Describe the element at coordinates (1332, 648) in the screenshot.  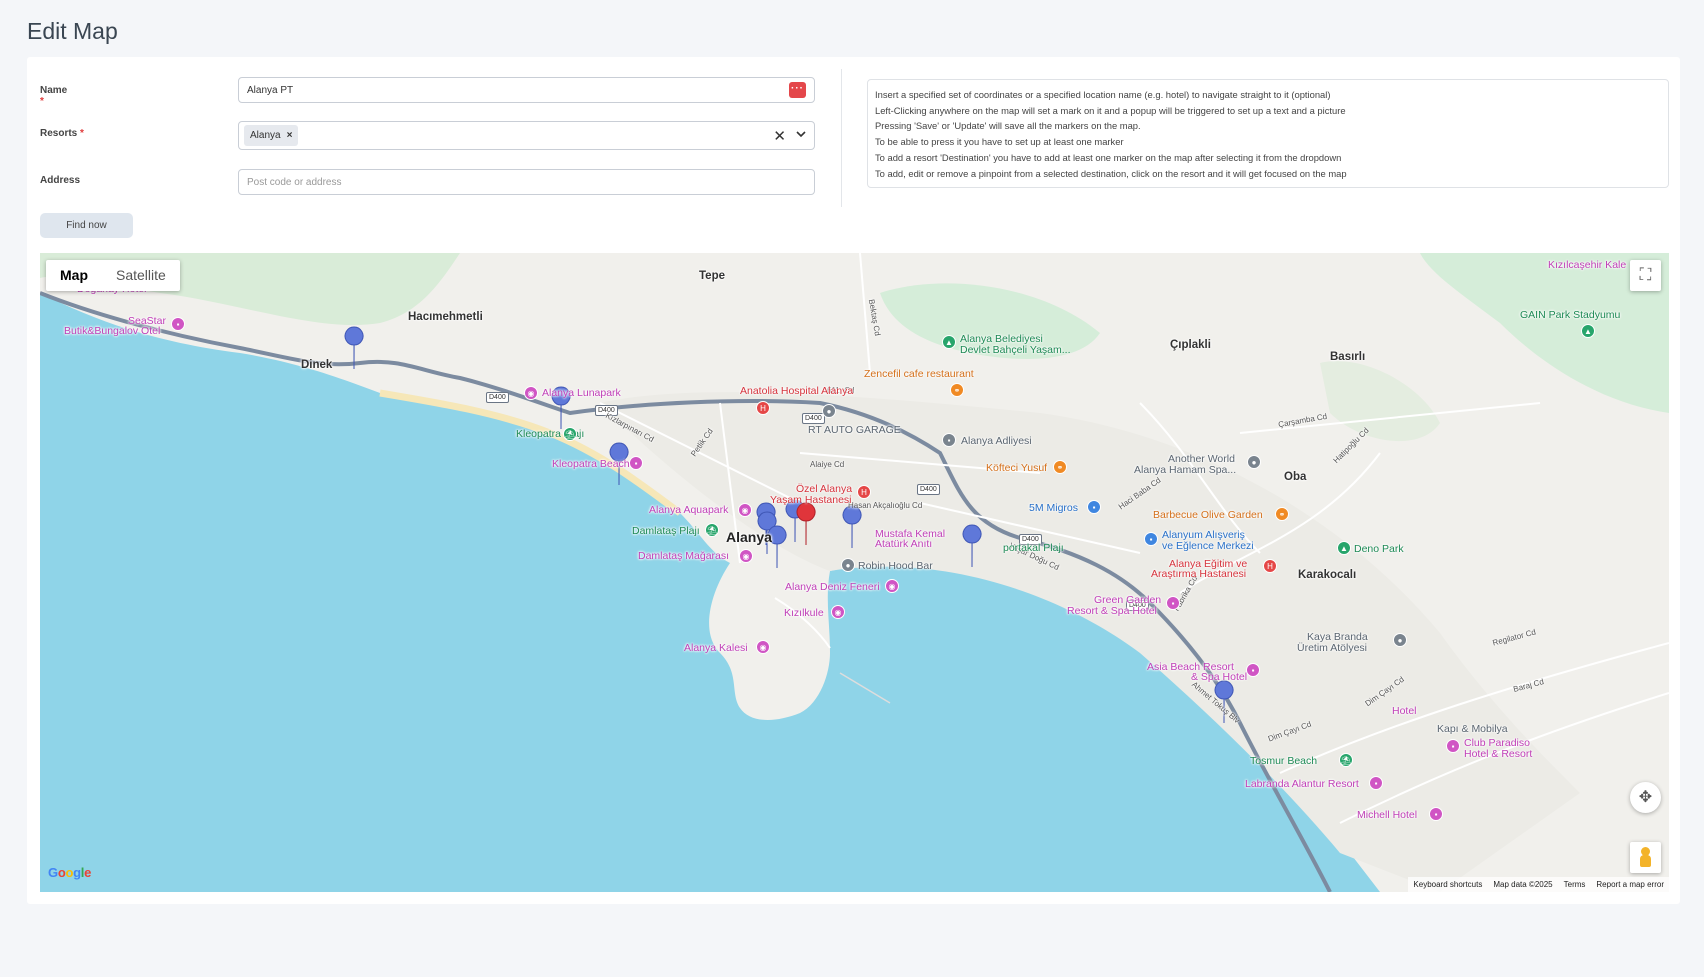
I see `poi-label: Üretim Atölyesi` at that location.